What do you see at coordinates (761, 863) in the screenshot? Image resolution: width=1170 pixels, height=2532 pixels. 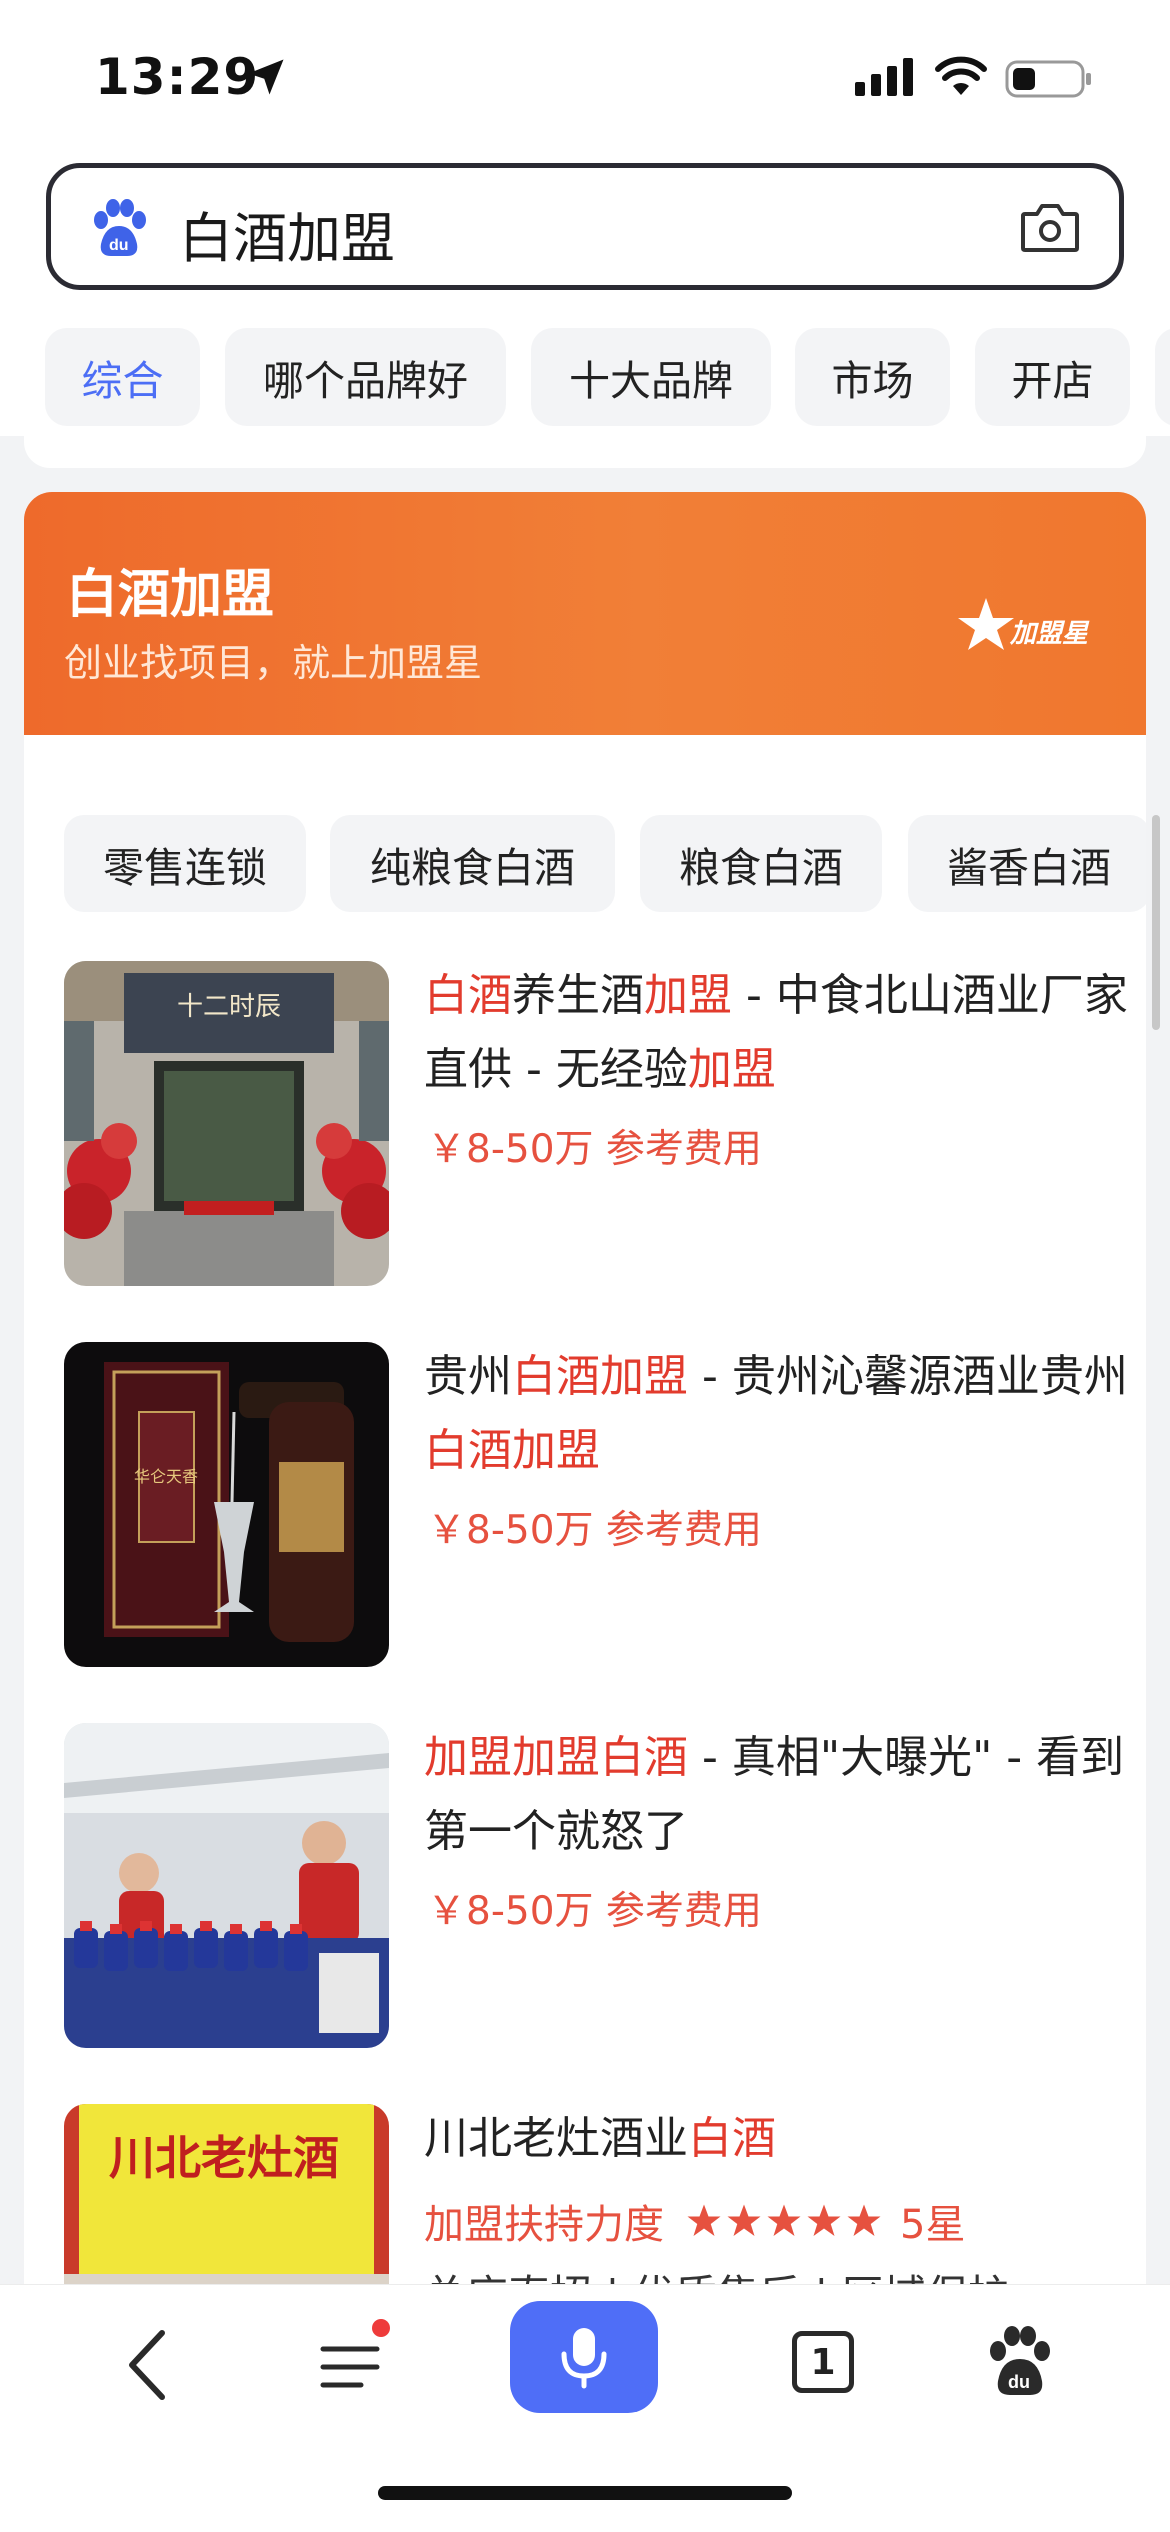 I see `chip-grain-baijiu: 粮食白酒` at bounding box center [761, 863].